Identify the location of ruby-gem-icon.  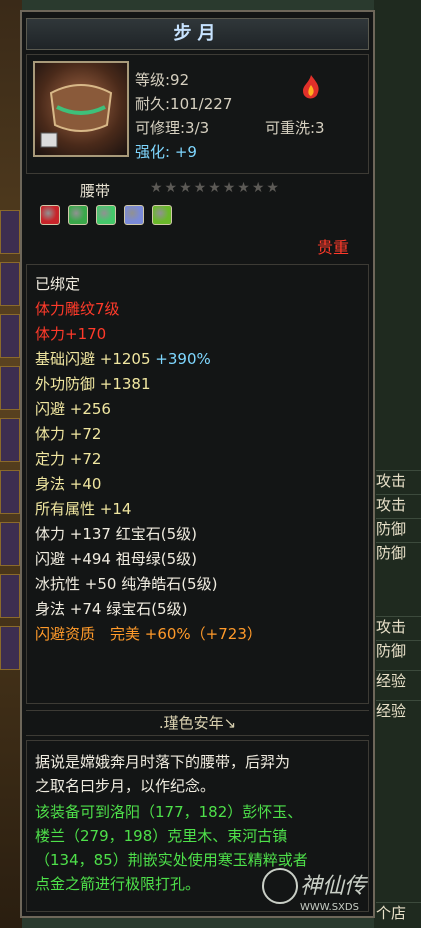
(50, 215).